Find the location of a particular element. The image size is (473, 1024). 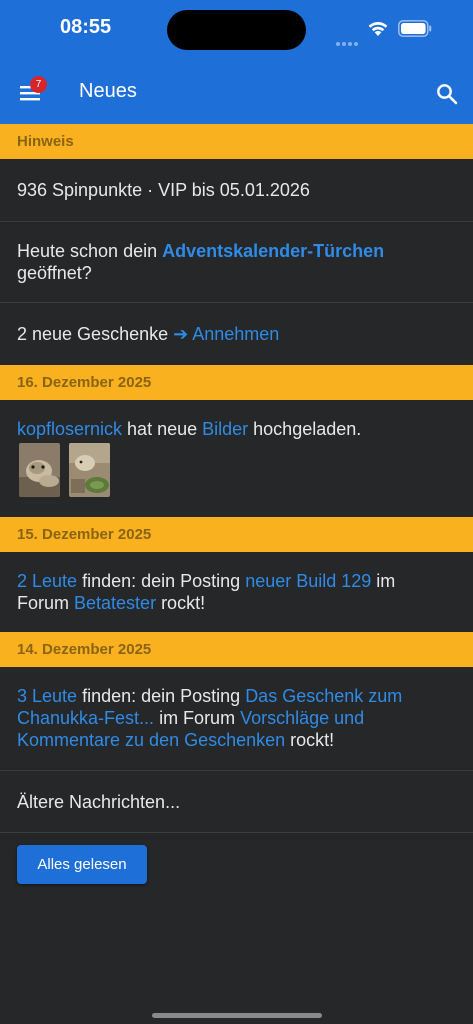

like-text: Forum is located at coordinates (46, 603).